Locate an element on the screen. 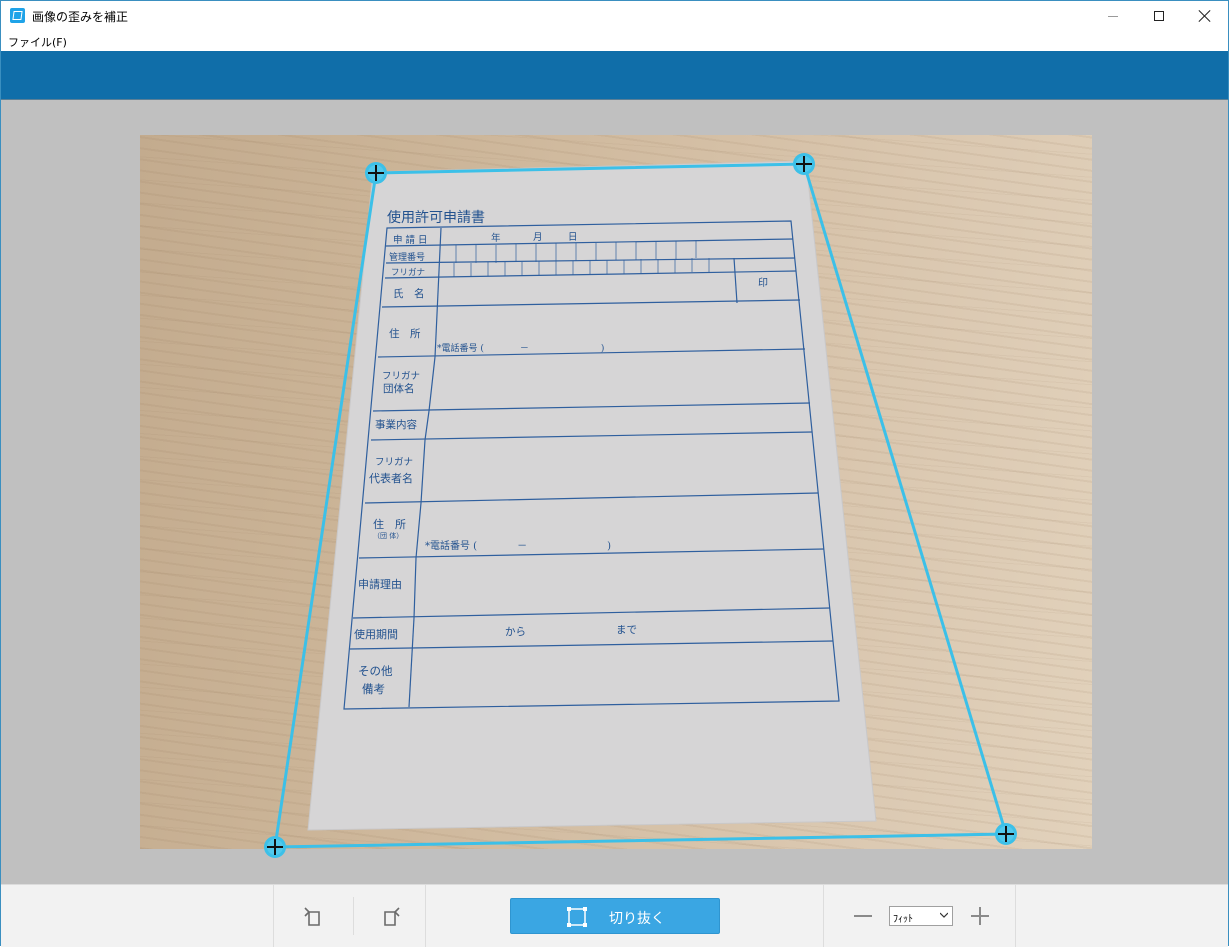 This screenshot has height=947, width=1229. maximize-icon is located at coordinates (1159, 16).